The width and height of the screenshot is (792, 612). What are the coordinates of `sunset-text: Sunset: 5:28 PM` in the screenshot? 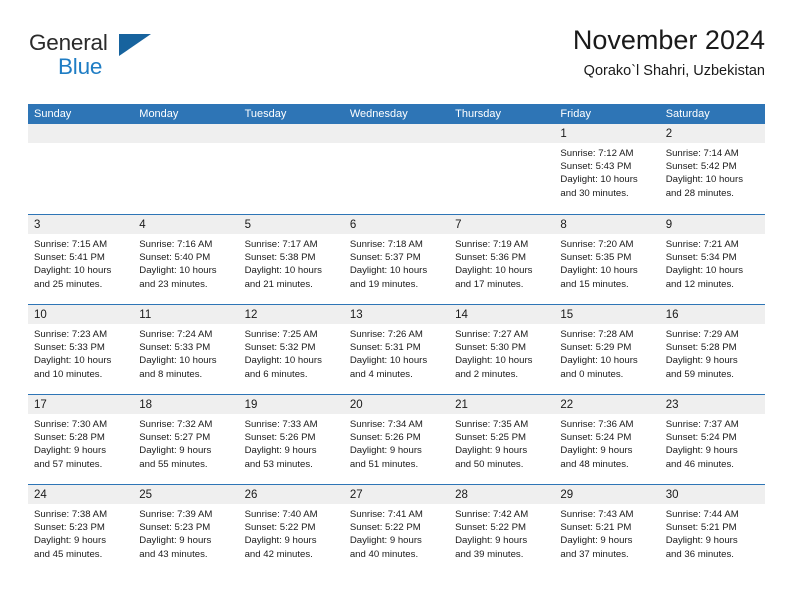 It's located at (69, 438).